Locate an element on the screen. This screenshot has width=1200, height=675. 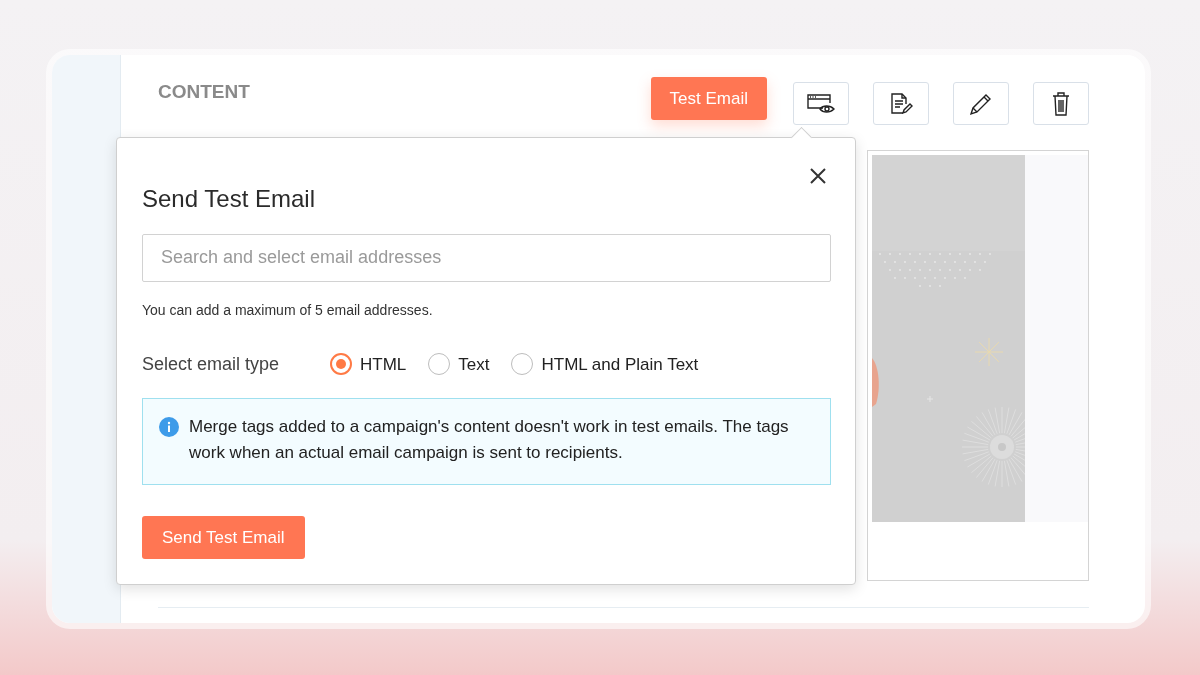
close-icon is located at coordinates (818, 176).